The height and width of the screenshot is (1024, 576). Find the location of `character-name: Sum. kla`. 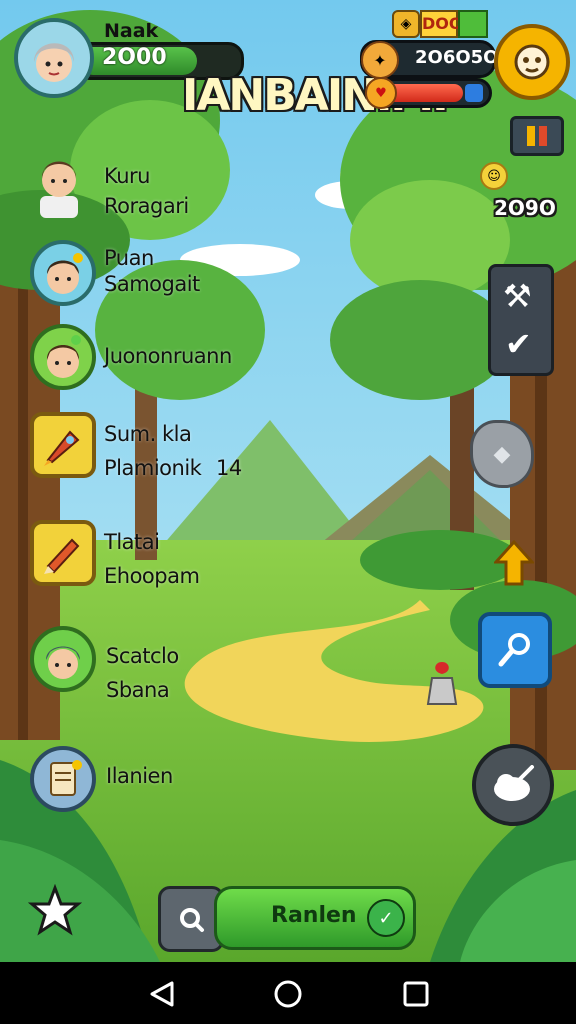

character-name: Sum. kla is located at coordinates (148, 434).